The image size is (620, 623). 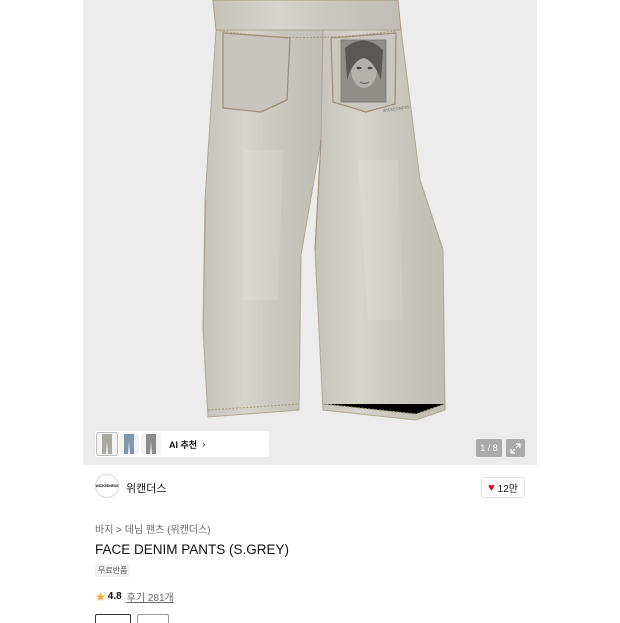 I want to click on ai-recommend-label: AI 추천, so click(x=183, y=444).